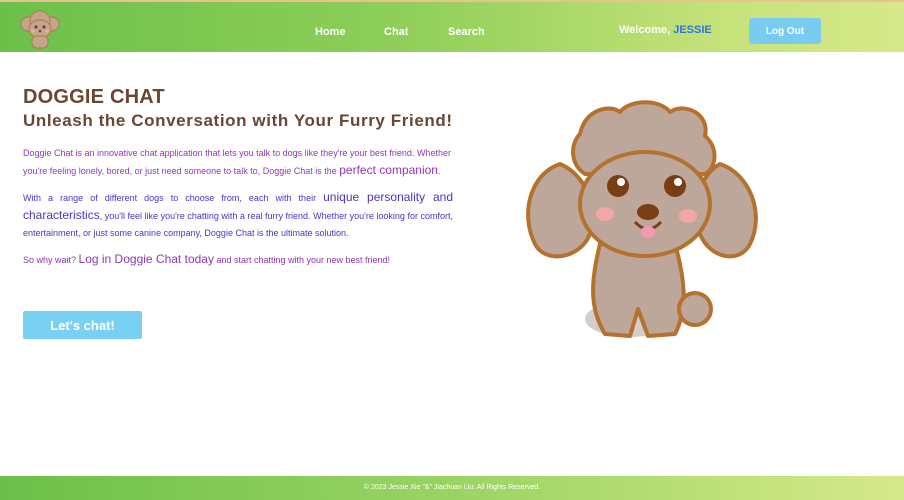 The width and height of the screenshot is (904, 500). I want to click on p3-highlight: Log in Doggie Chat today, so click(146, 259).